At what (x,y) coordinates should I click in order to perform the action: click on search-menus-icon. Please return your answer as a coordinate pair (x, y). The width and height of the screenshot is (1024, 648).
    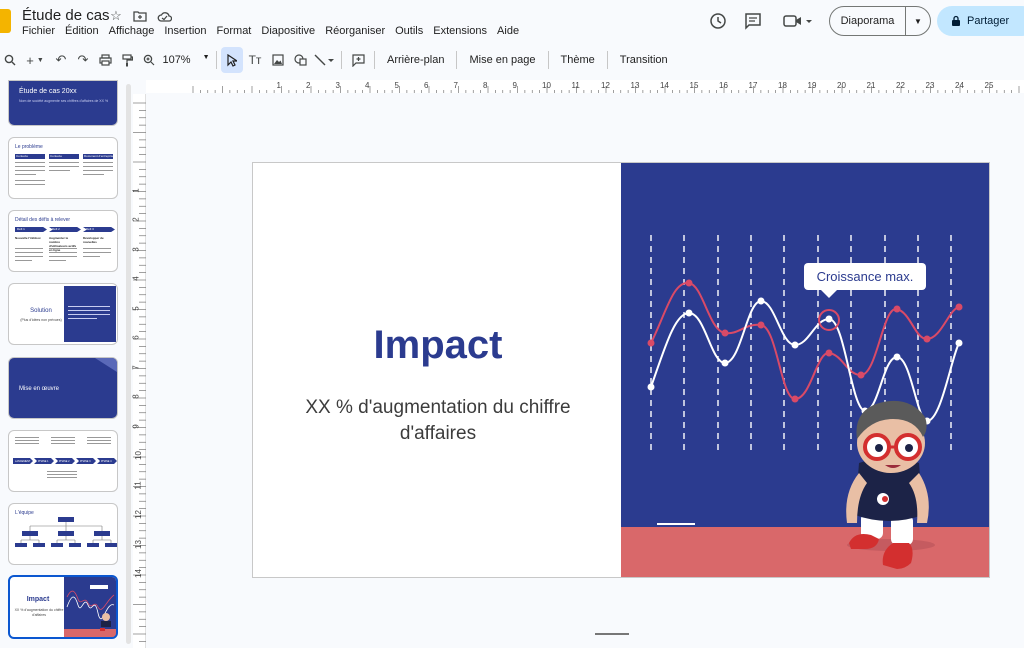
    Looking at the image, I should click on (10, 60).